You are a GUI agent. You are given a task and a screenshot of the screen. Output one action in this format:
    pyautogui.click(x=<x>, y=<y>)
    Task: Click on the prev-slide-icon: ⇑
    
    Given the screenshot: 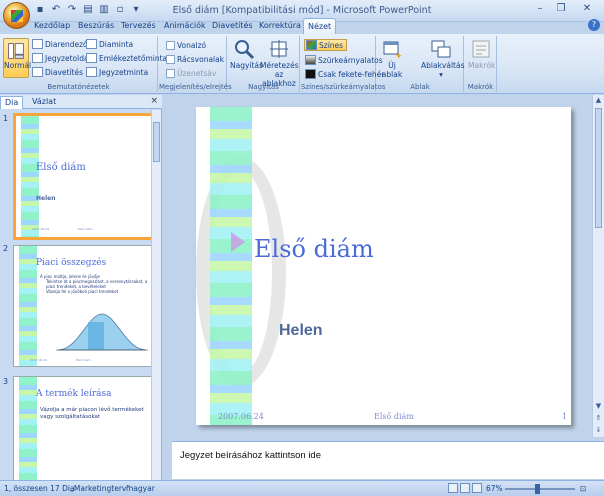 What is the action you would take?
    pyautogui.click(x=598, y=418)
    